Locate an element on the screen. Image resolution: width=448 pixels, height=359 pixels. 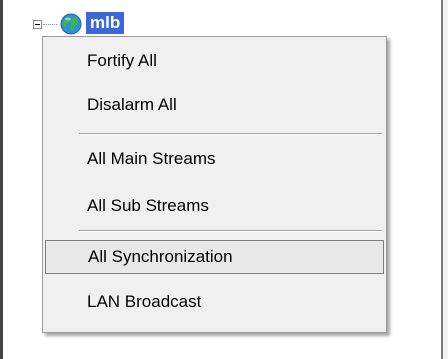
collapse-minus-icon is located at coordinates (37, 24).